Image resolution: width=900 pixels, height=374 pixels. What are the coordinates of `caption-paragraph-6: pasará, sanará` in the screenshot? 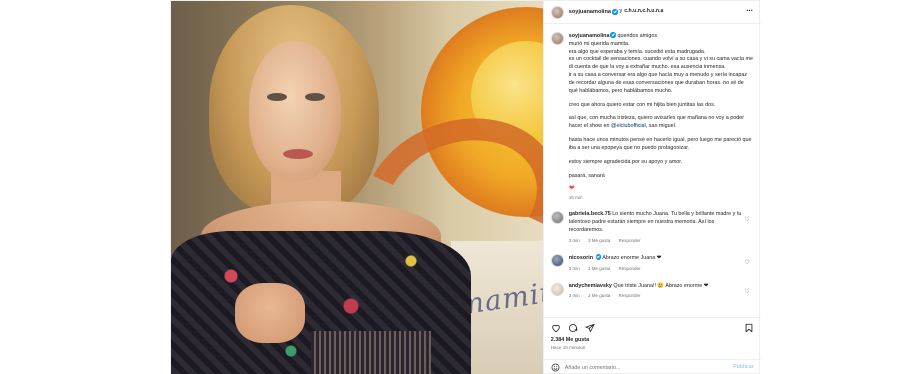 It's located at (586, 175).